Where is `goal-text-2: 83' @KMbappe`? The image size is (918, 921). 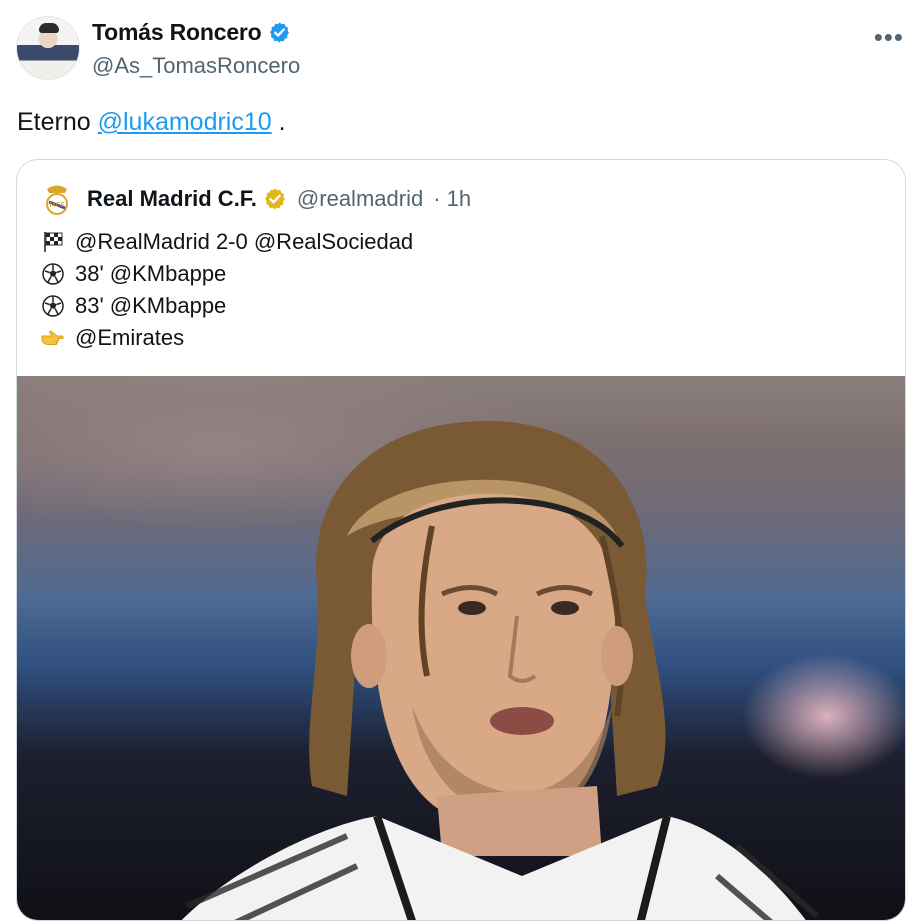 goal-text-2: 83' @KMbappe is located at coordinates (151, 305).